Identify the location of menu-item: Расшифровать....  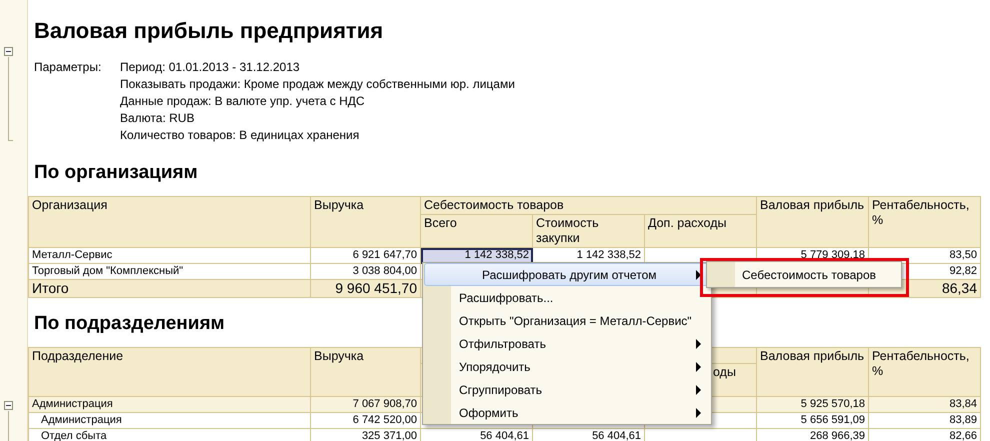
(567, 297).